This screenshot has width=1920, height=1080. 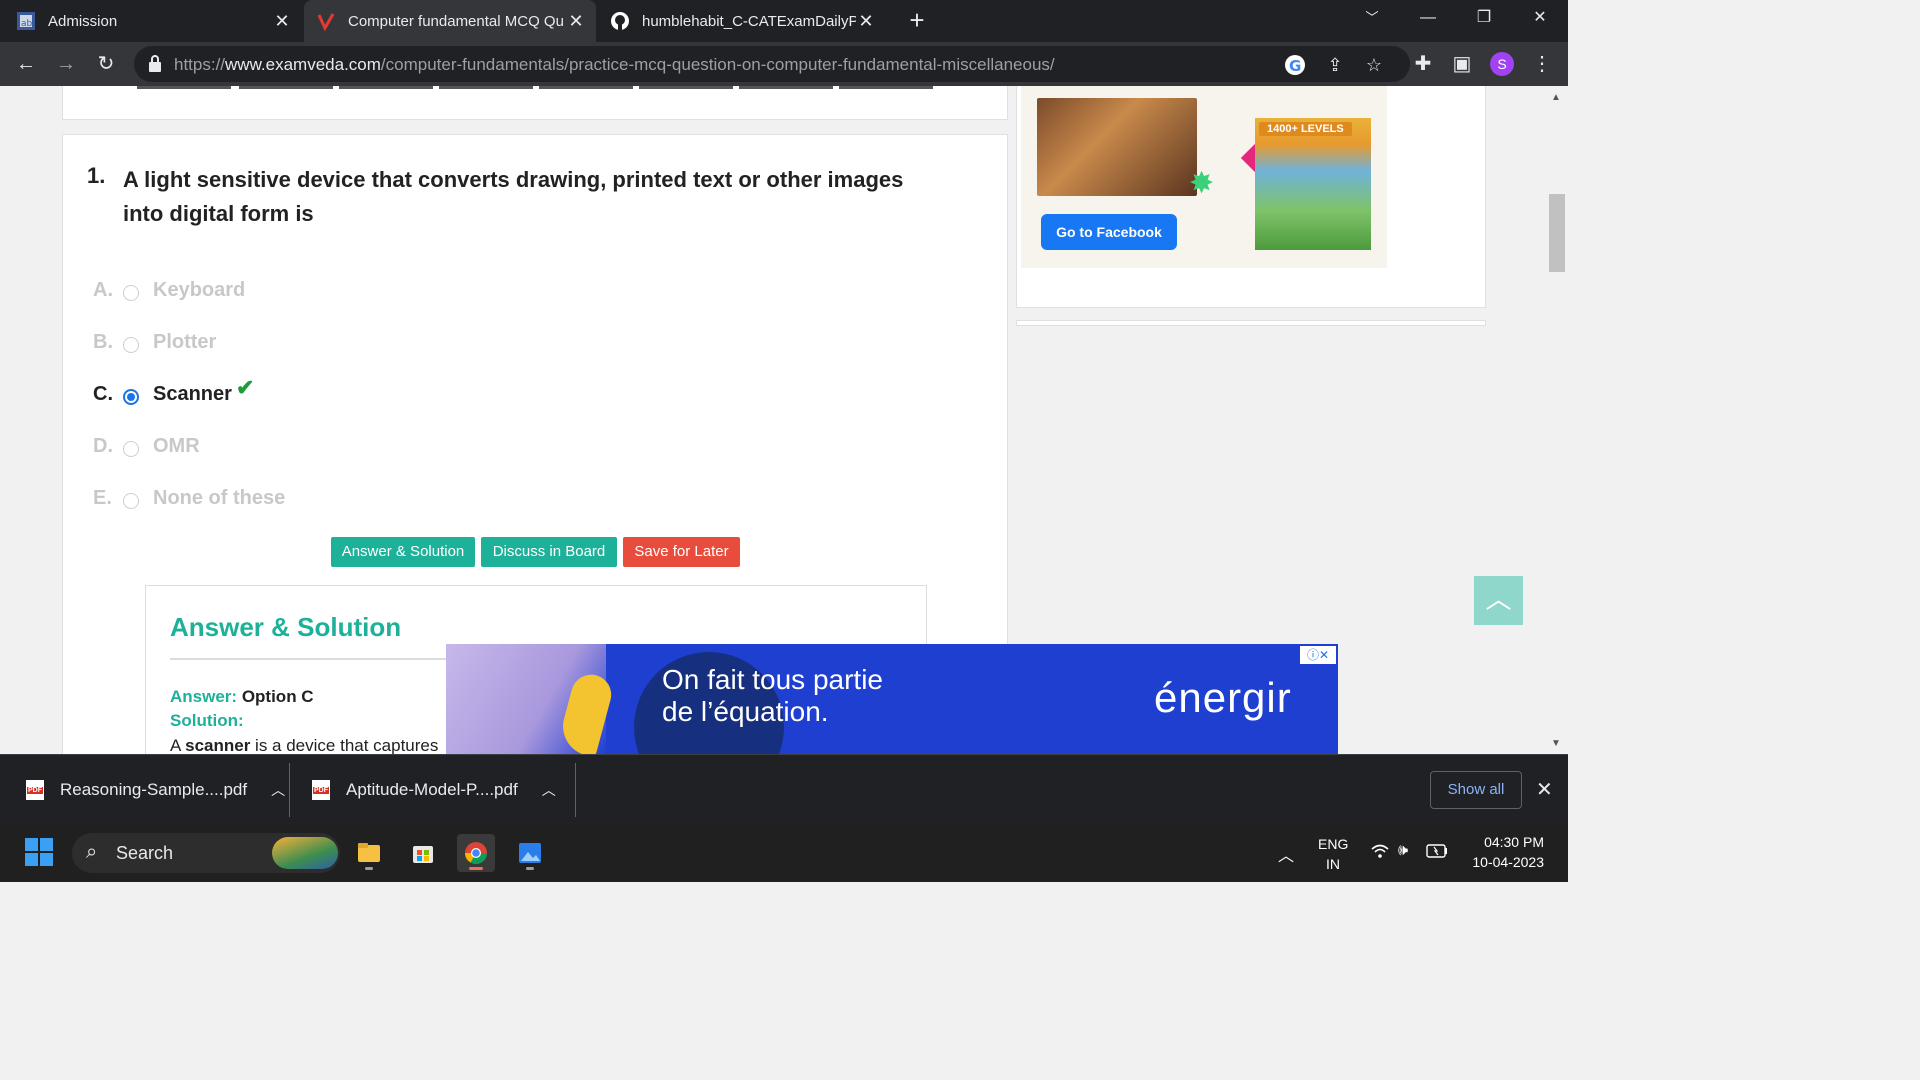 What do you see at coordinates (1372, 18) in the screenshot?
I see `tab-search-chevron-icon: ﹀` at bounding box center [1372, 18].